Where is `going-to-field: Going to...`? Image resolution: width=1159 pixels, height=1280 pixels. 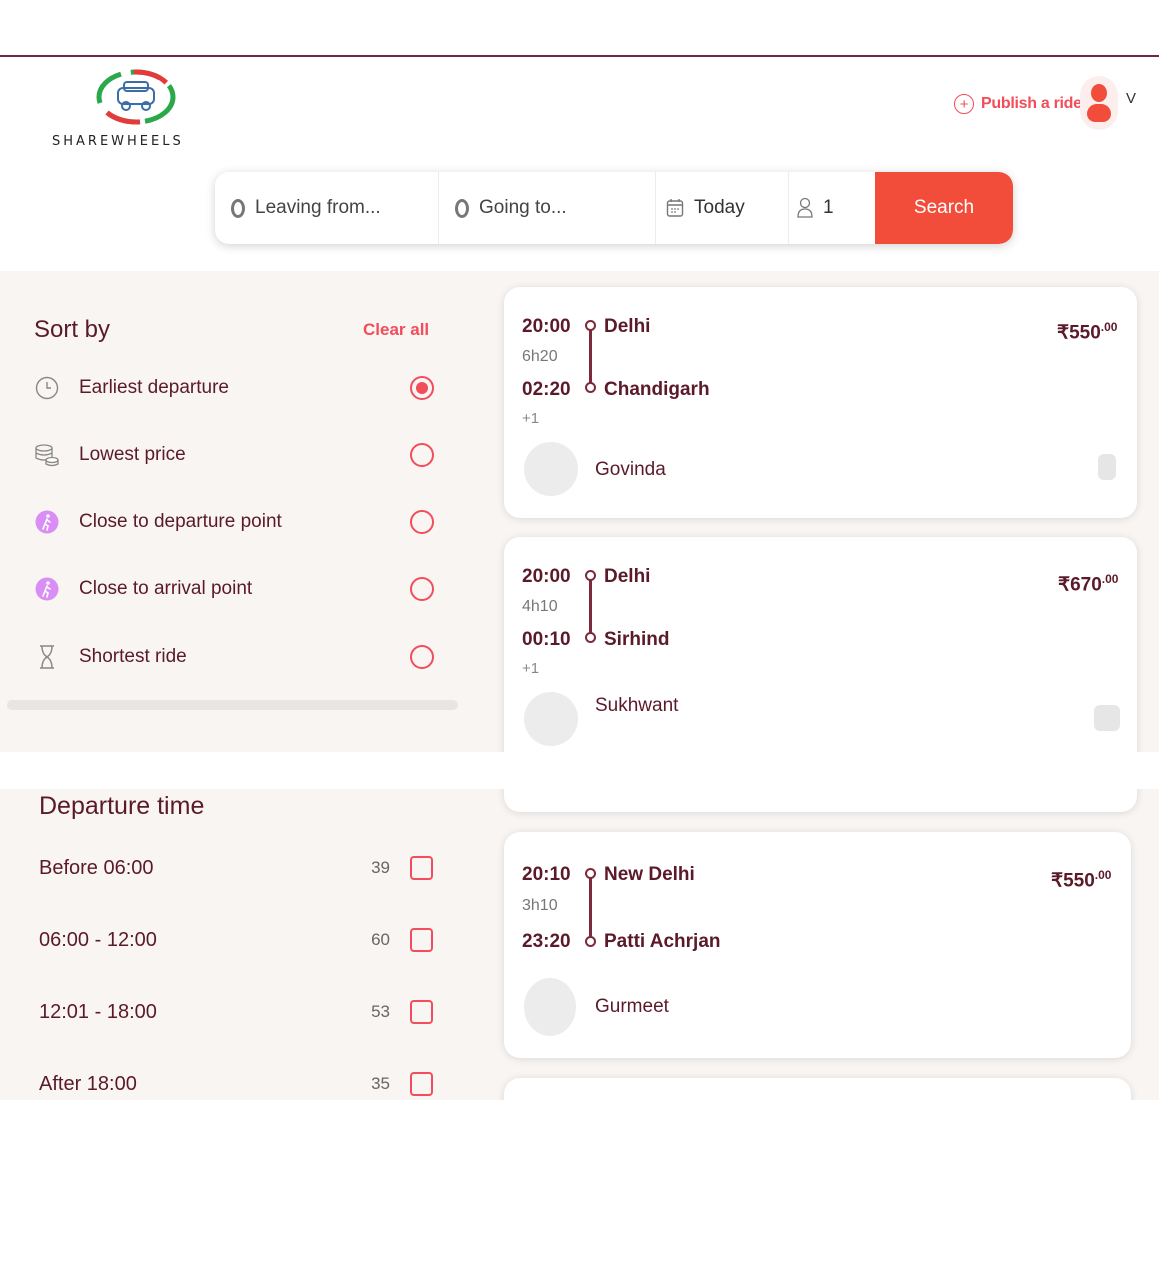 going-to-field: Going to... is located at coordinates (547, 208).